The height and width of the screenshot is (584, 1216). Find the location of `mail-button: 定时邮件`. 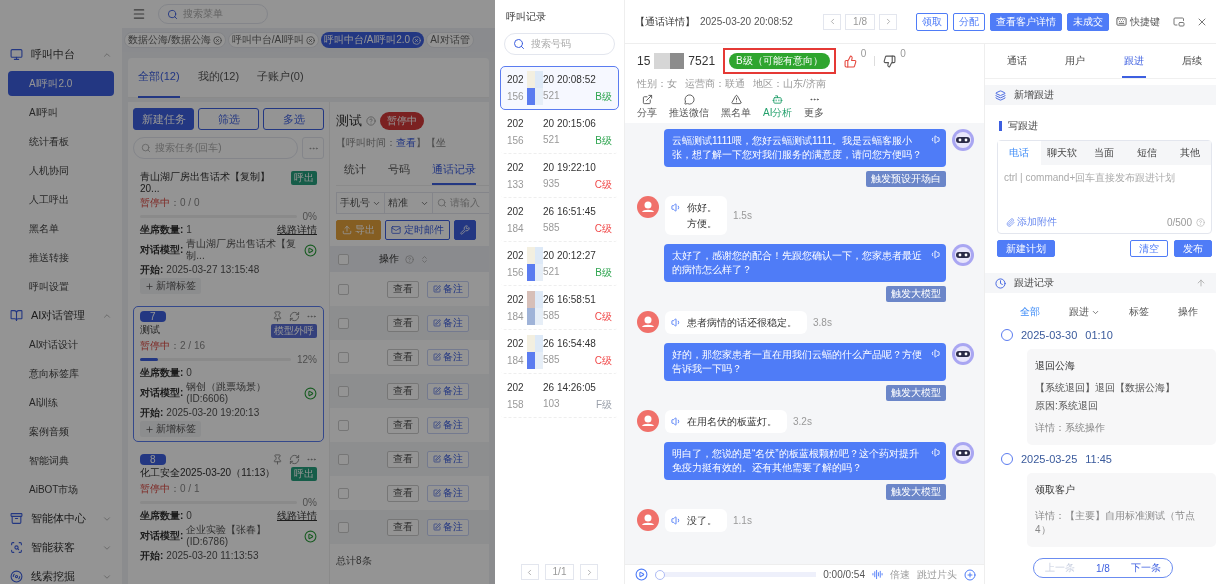

mail-button: 定时邮件 is located at coordinates (417, 230).